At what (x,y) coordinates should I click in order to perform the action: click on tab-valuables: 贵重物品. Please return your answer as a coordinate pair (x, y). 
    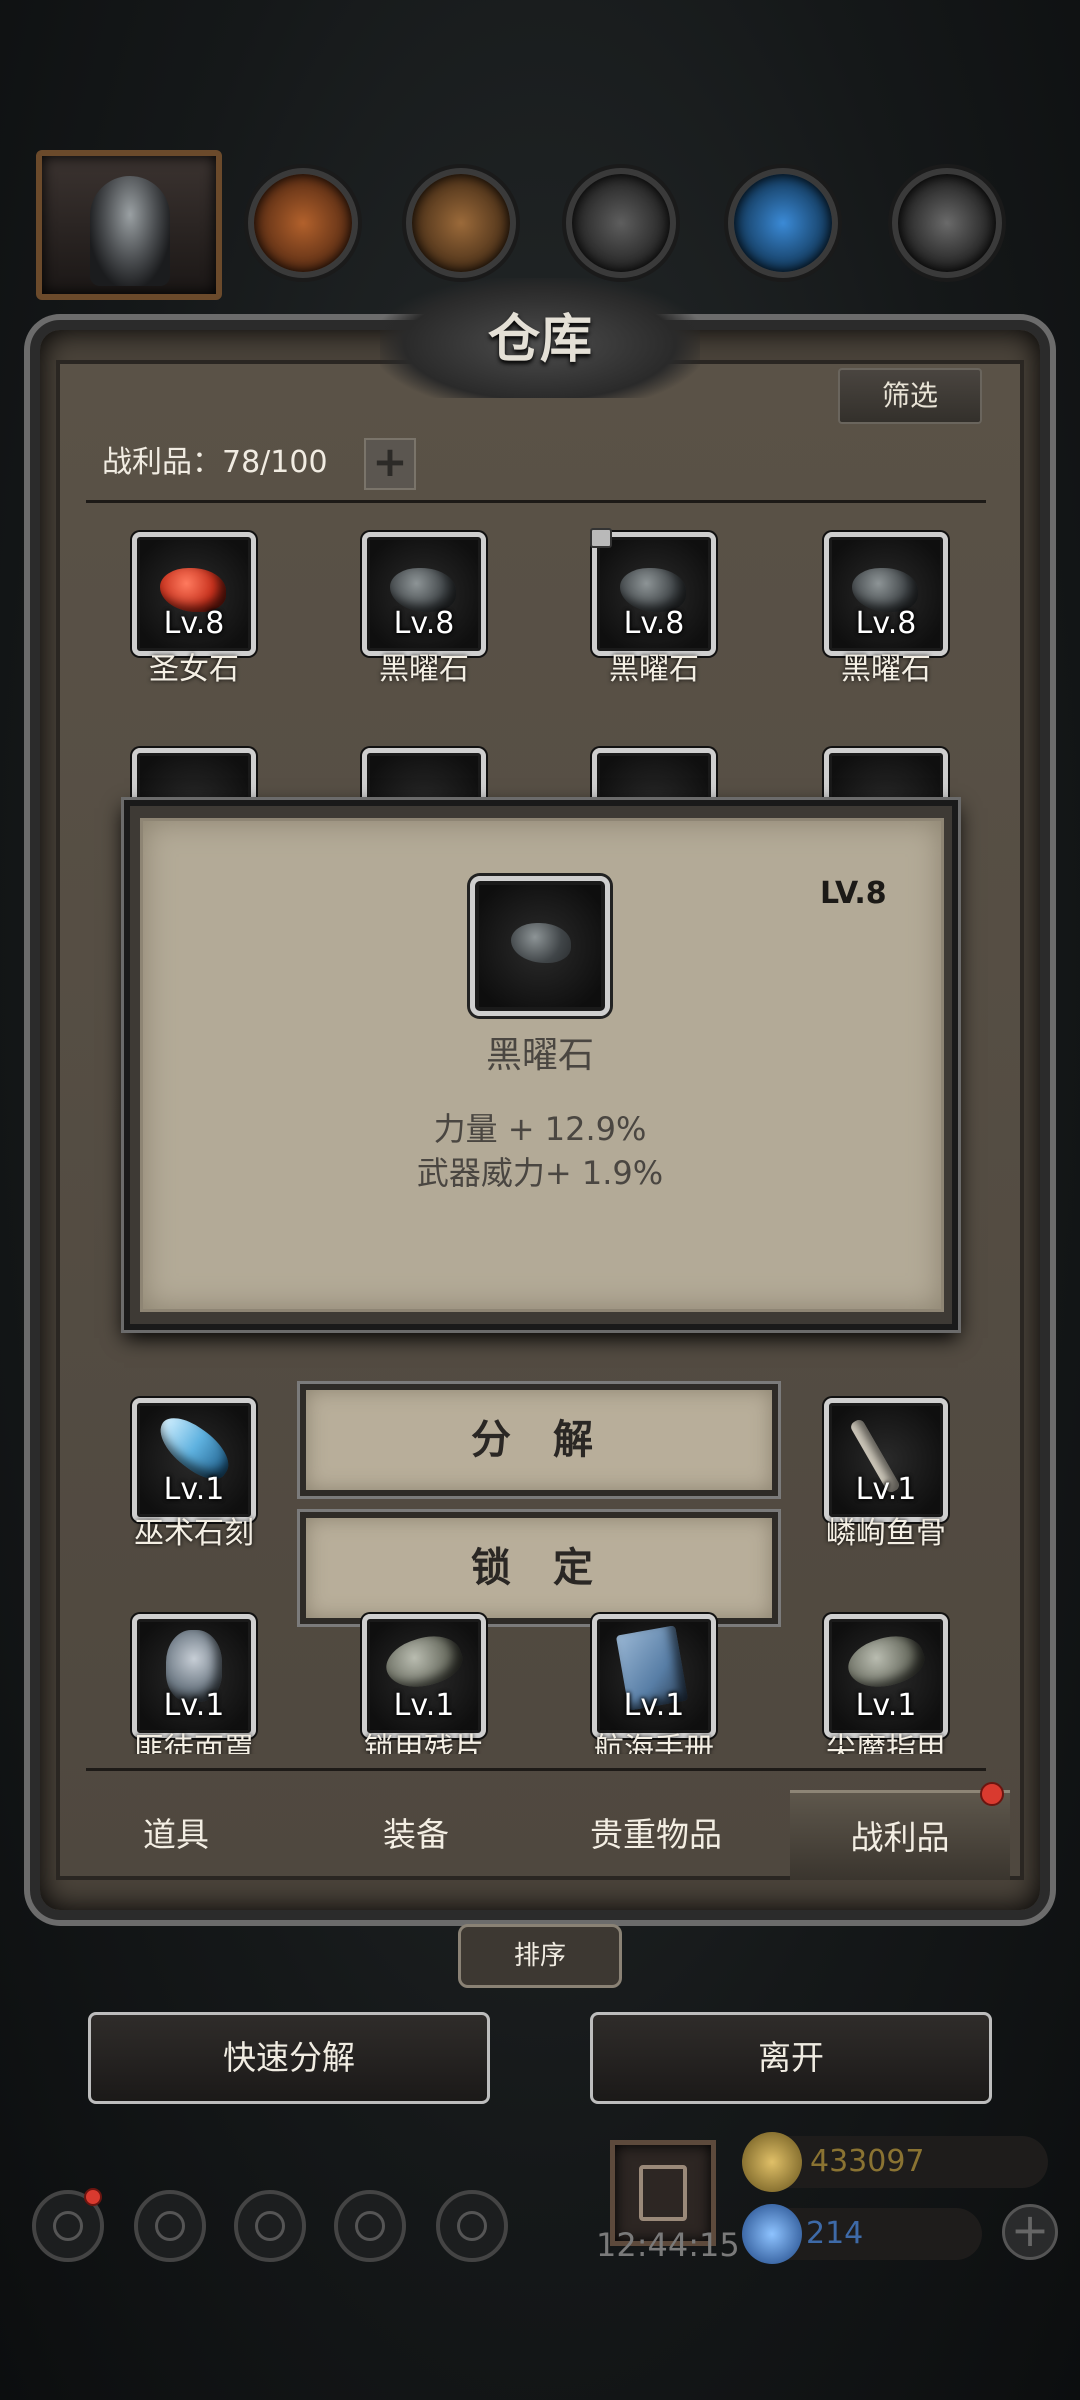
    Looking at the image, I should click on (656, 1835).